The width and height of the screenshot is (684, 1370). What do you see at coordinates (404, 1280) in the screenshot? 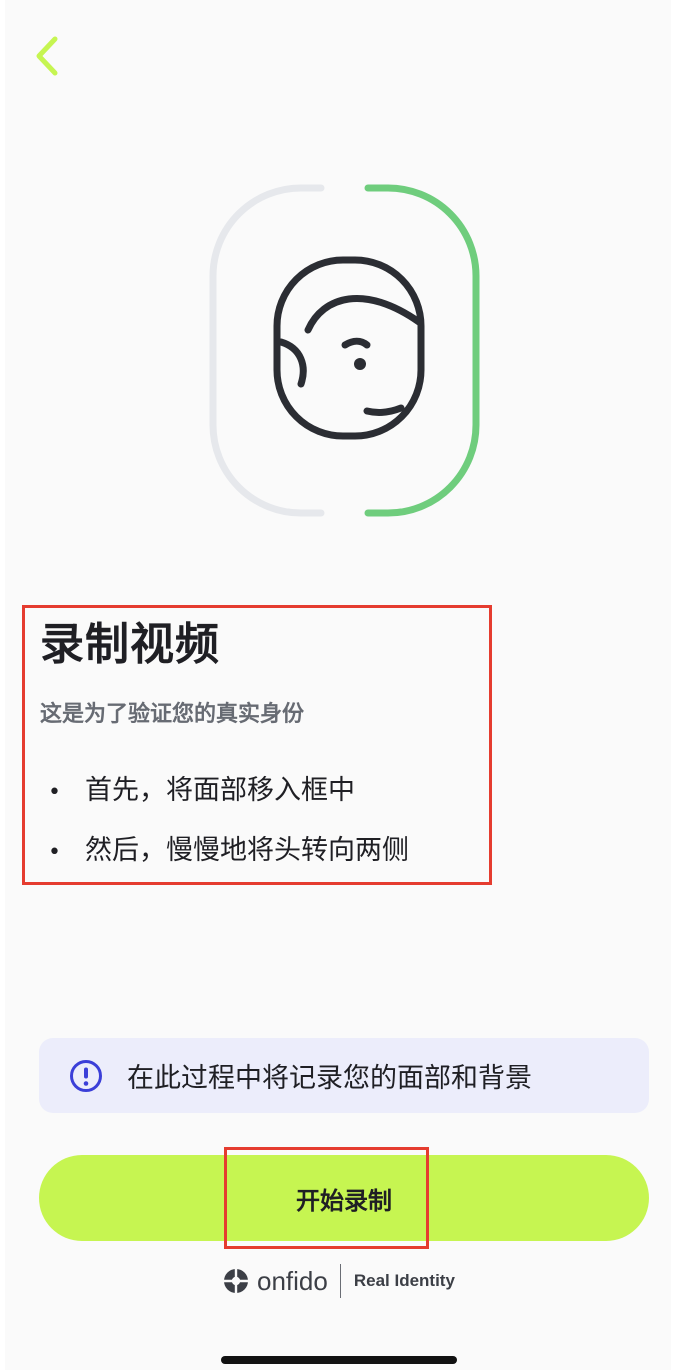
I see `brand-tagline: Real Identity` at bounding box center [404, 1280].